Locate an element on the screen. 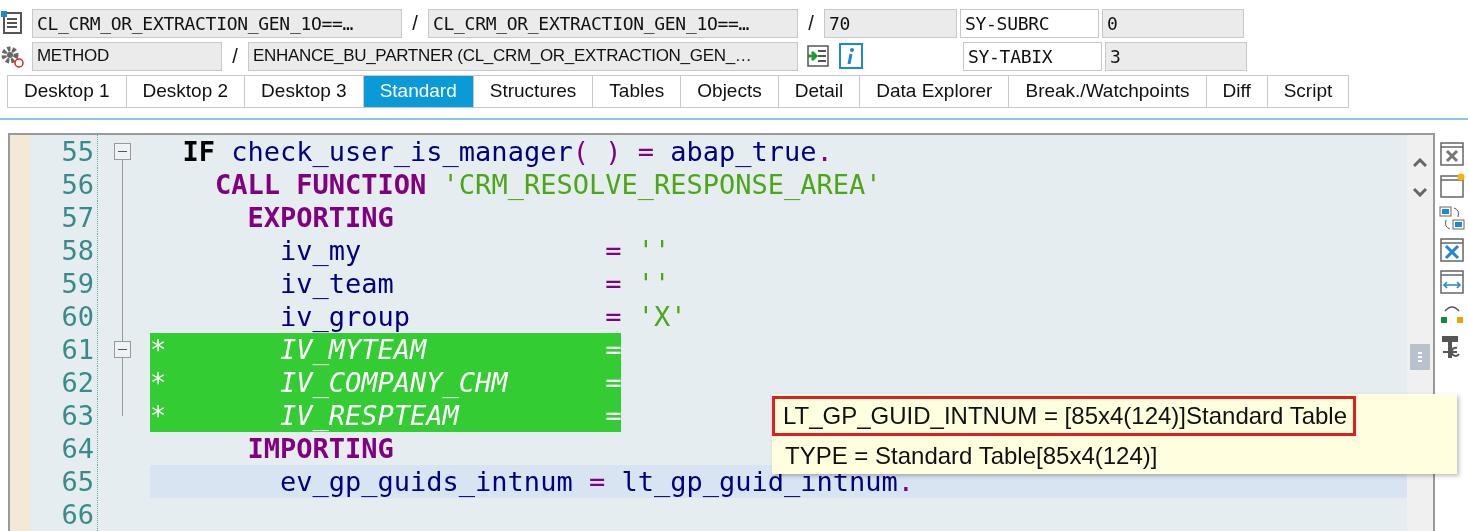 This screenshot has height=531, width=1468. tab: Data Explorer is located at coordinates (934, 91).